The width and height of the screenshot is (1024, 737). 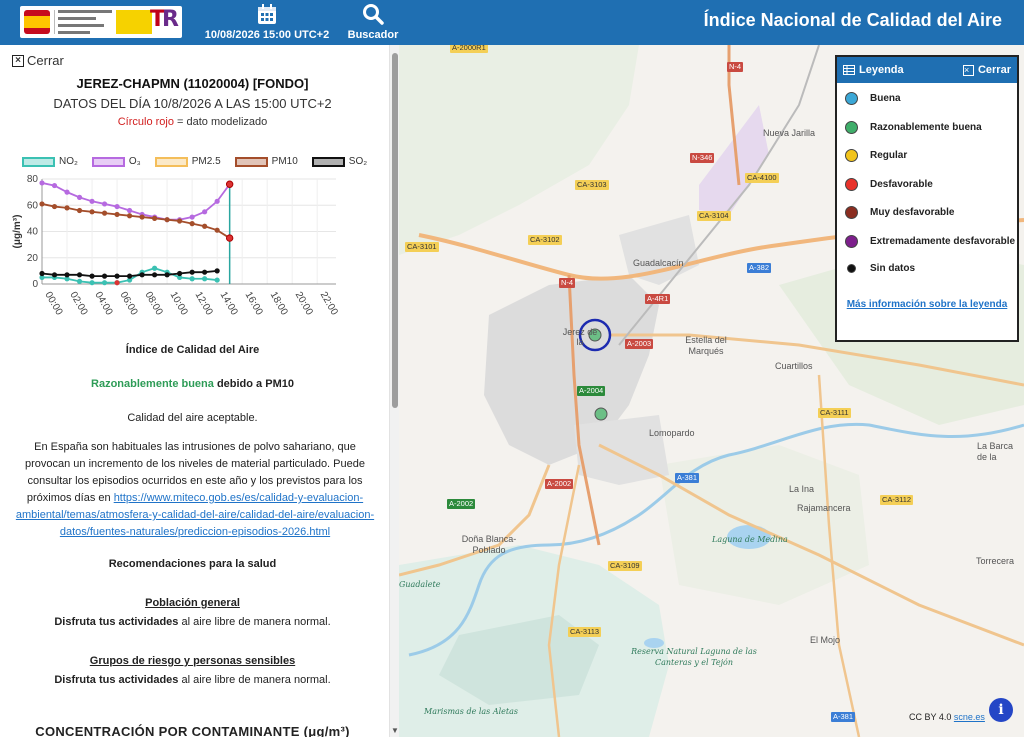 What do you see at coordinates (422, 247) in the screenshot?
I see `road-badge: CA-3101` at bounding box center [422, 247].